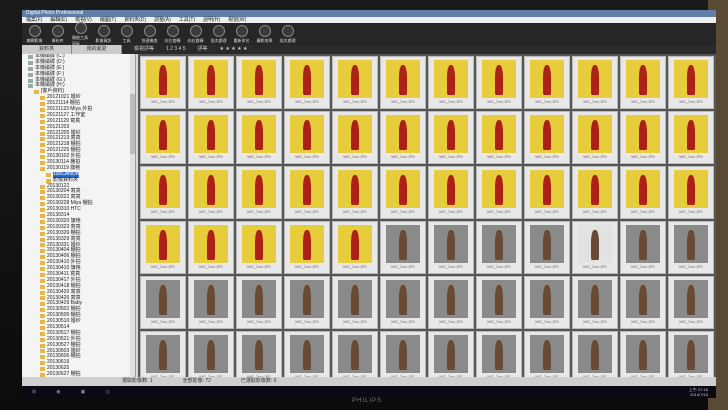 This screenshot has height=410, width=728. What do you see at coordinates (126, 34) in the screenshot?
I see `toolbar-button: 工具` at bounding box center [126, 34].